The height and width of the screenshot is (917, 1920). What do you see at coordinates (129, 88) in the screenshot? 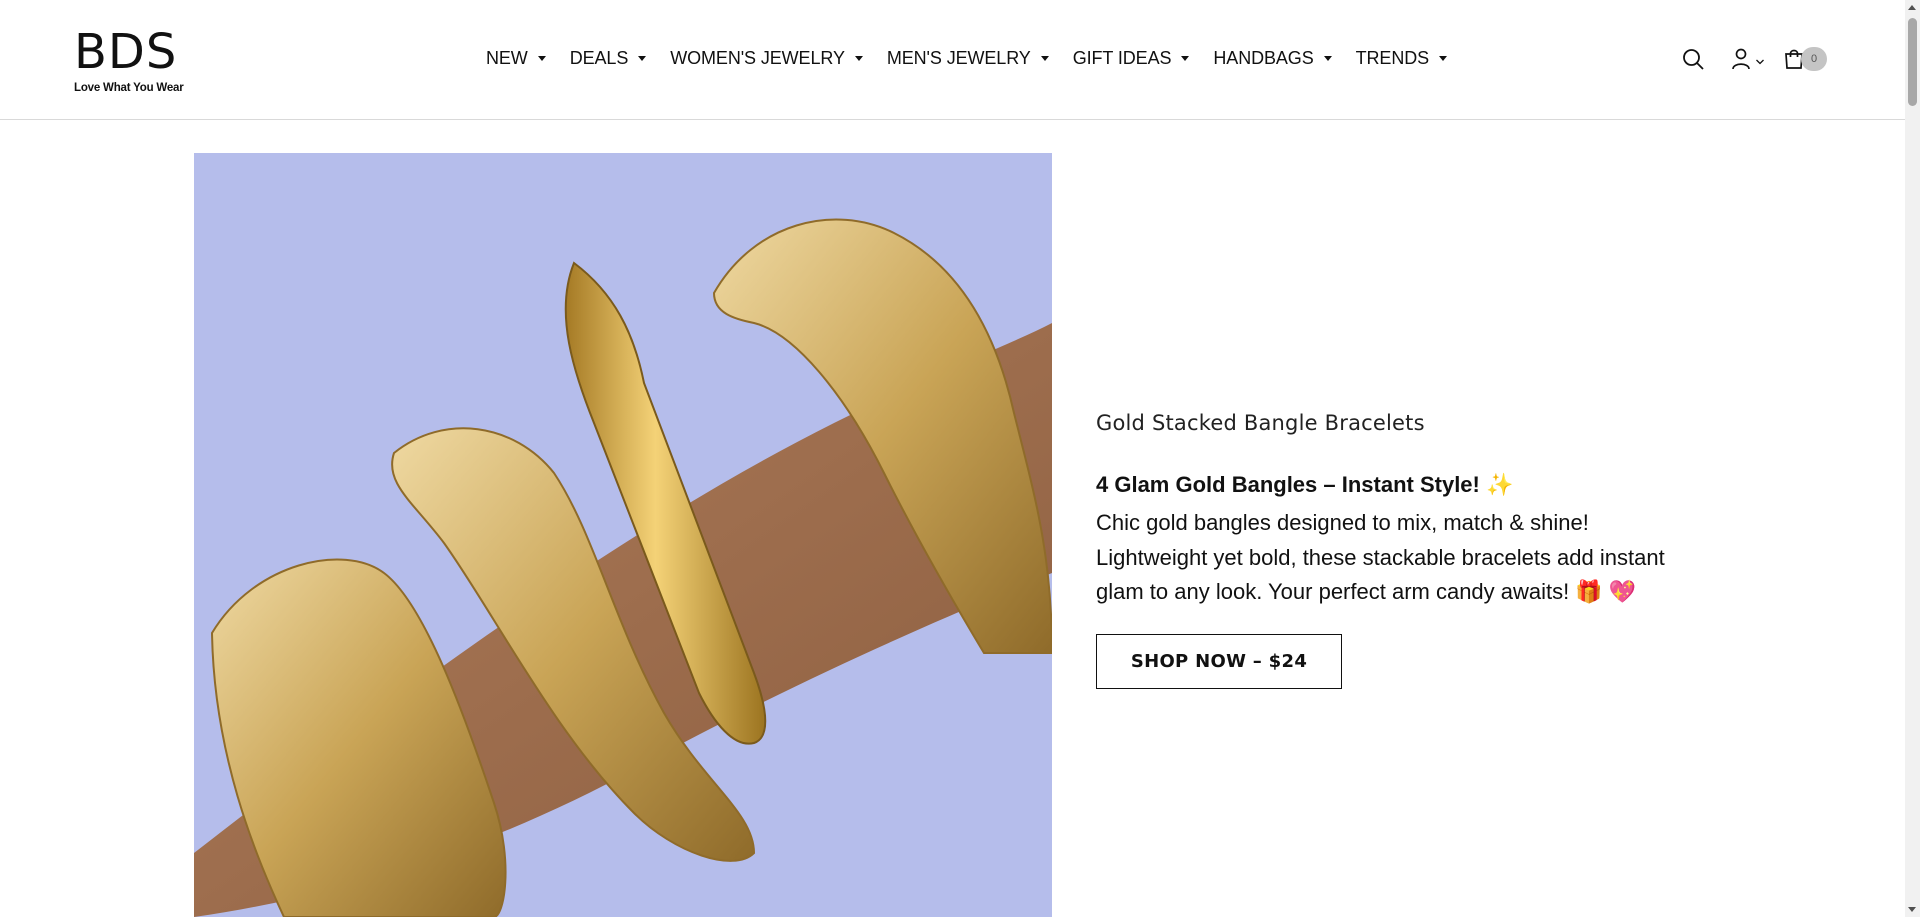
I see `logo-tagline: Love What You Wear` at bounding box center [129, 88].